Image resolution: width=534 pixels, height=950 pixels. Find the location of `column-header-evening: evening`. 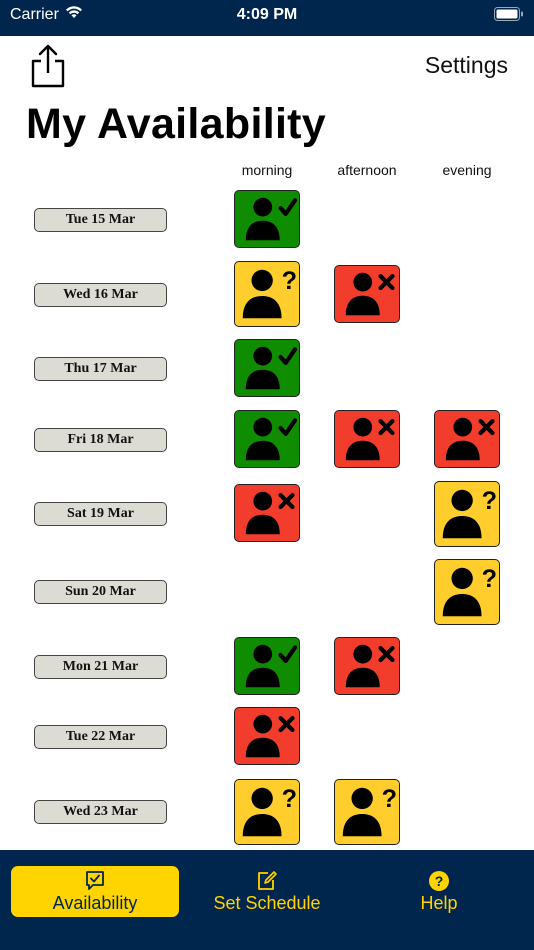

column-header-evening: evening is located at coordinates (467, 170).